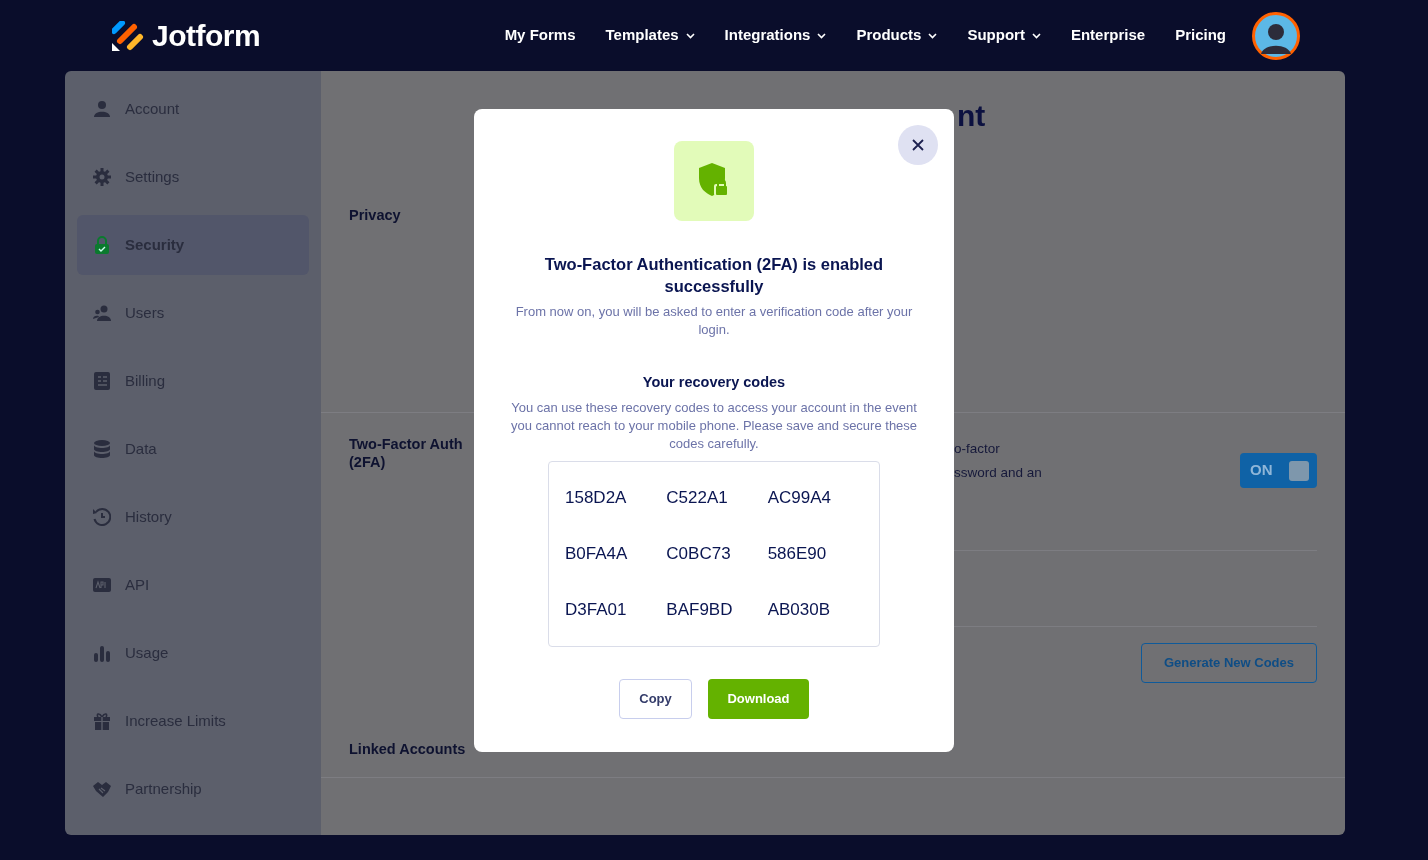  I want to click on codes-description: You can use these recovery codes to access your account in the event you cannot reach to your mobile phone. Please save and secure these codes carefully., so click(714, 426).